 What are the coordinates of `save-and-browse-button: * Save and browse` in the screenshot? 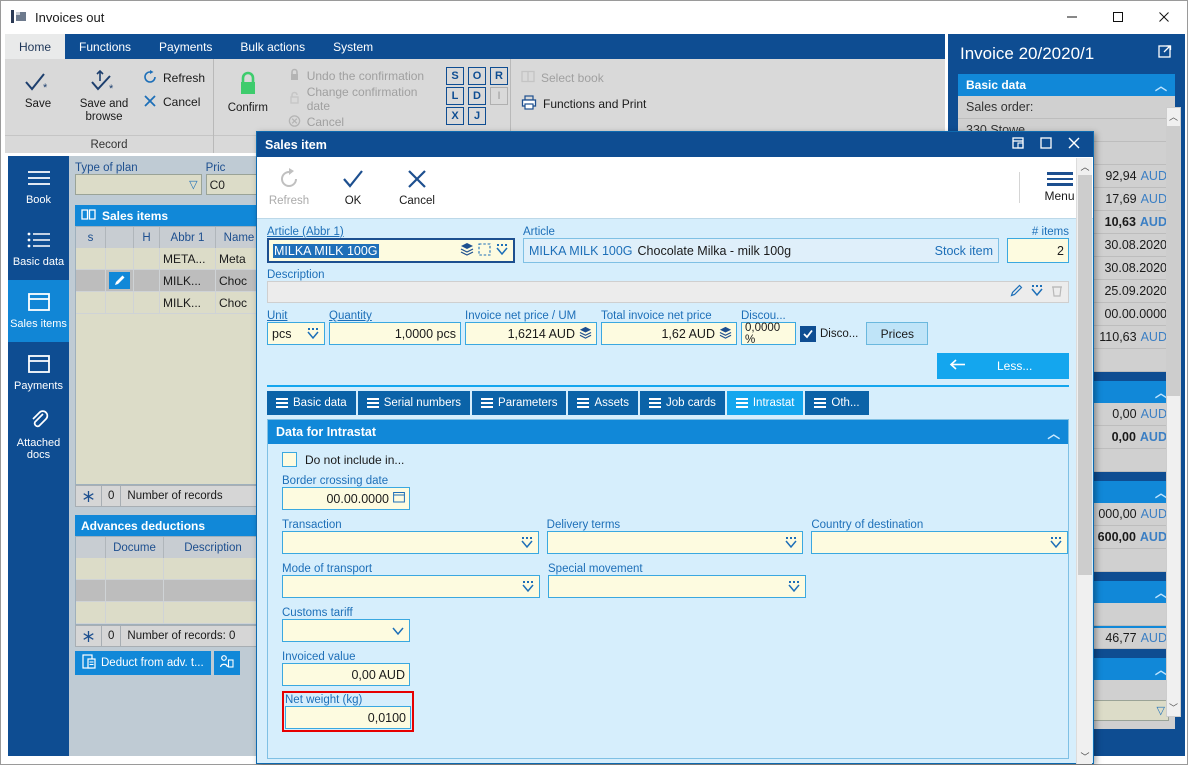 It's located at (104, 93).